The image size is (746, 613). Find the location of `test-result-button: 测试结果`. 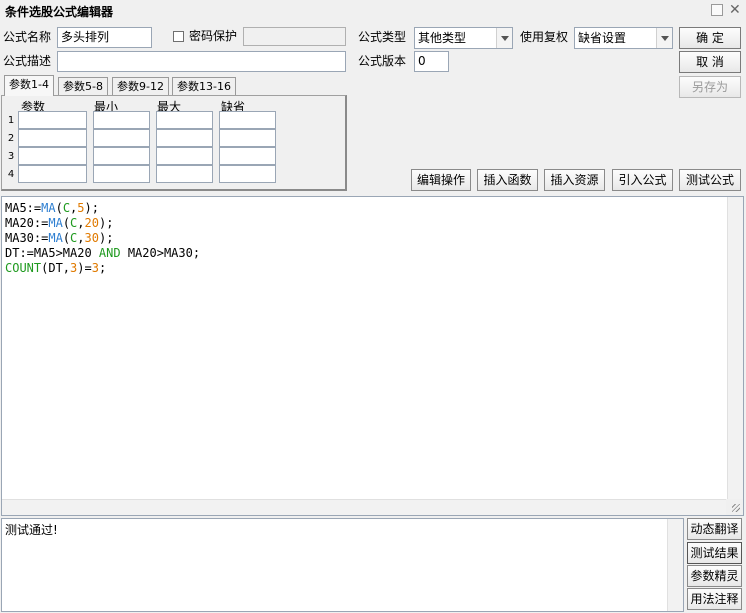

test-result-button: 测试结果 is located at coordinates (714, 553).